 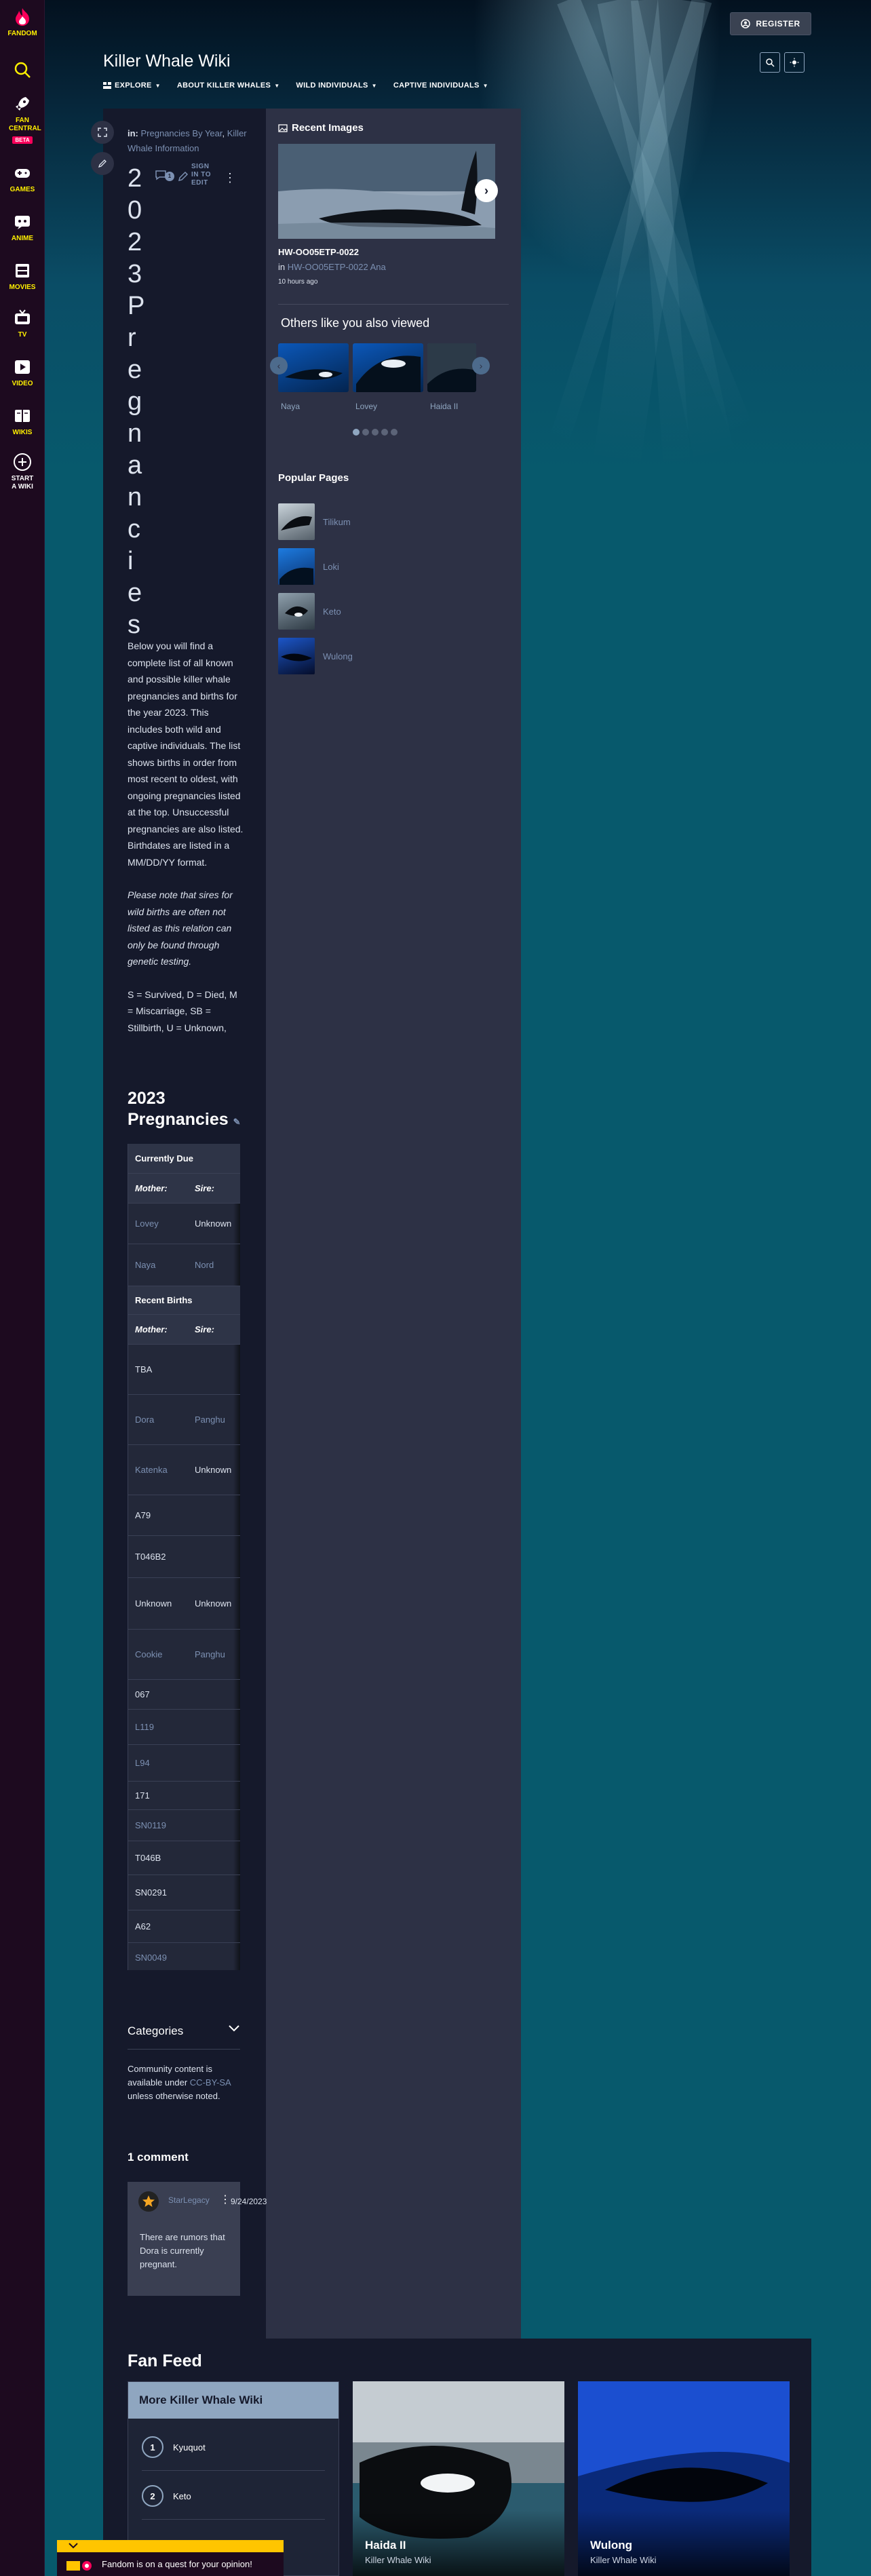 I want to click on comment-username: StarLegacy, so click(x=189, y=2200).